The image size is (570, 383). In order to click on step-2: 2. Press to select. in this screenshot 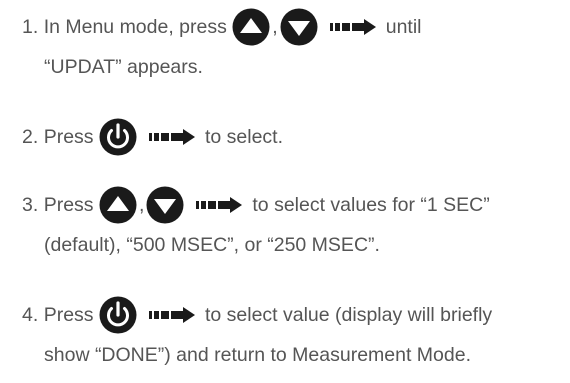, I will do `click(152, 137)`.